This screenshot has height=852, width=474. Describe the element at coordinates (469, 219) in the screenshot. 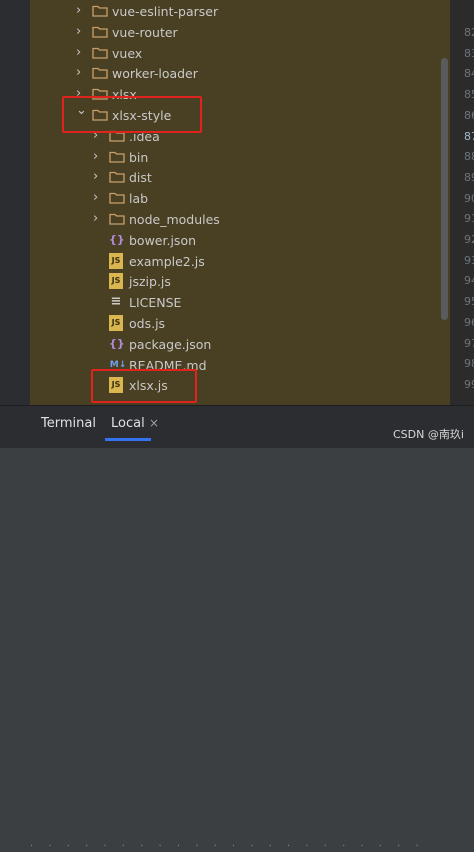

I see `line-number: 91` at that location.